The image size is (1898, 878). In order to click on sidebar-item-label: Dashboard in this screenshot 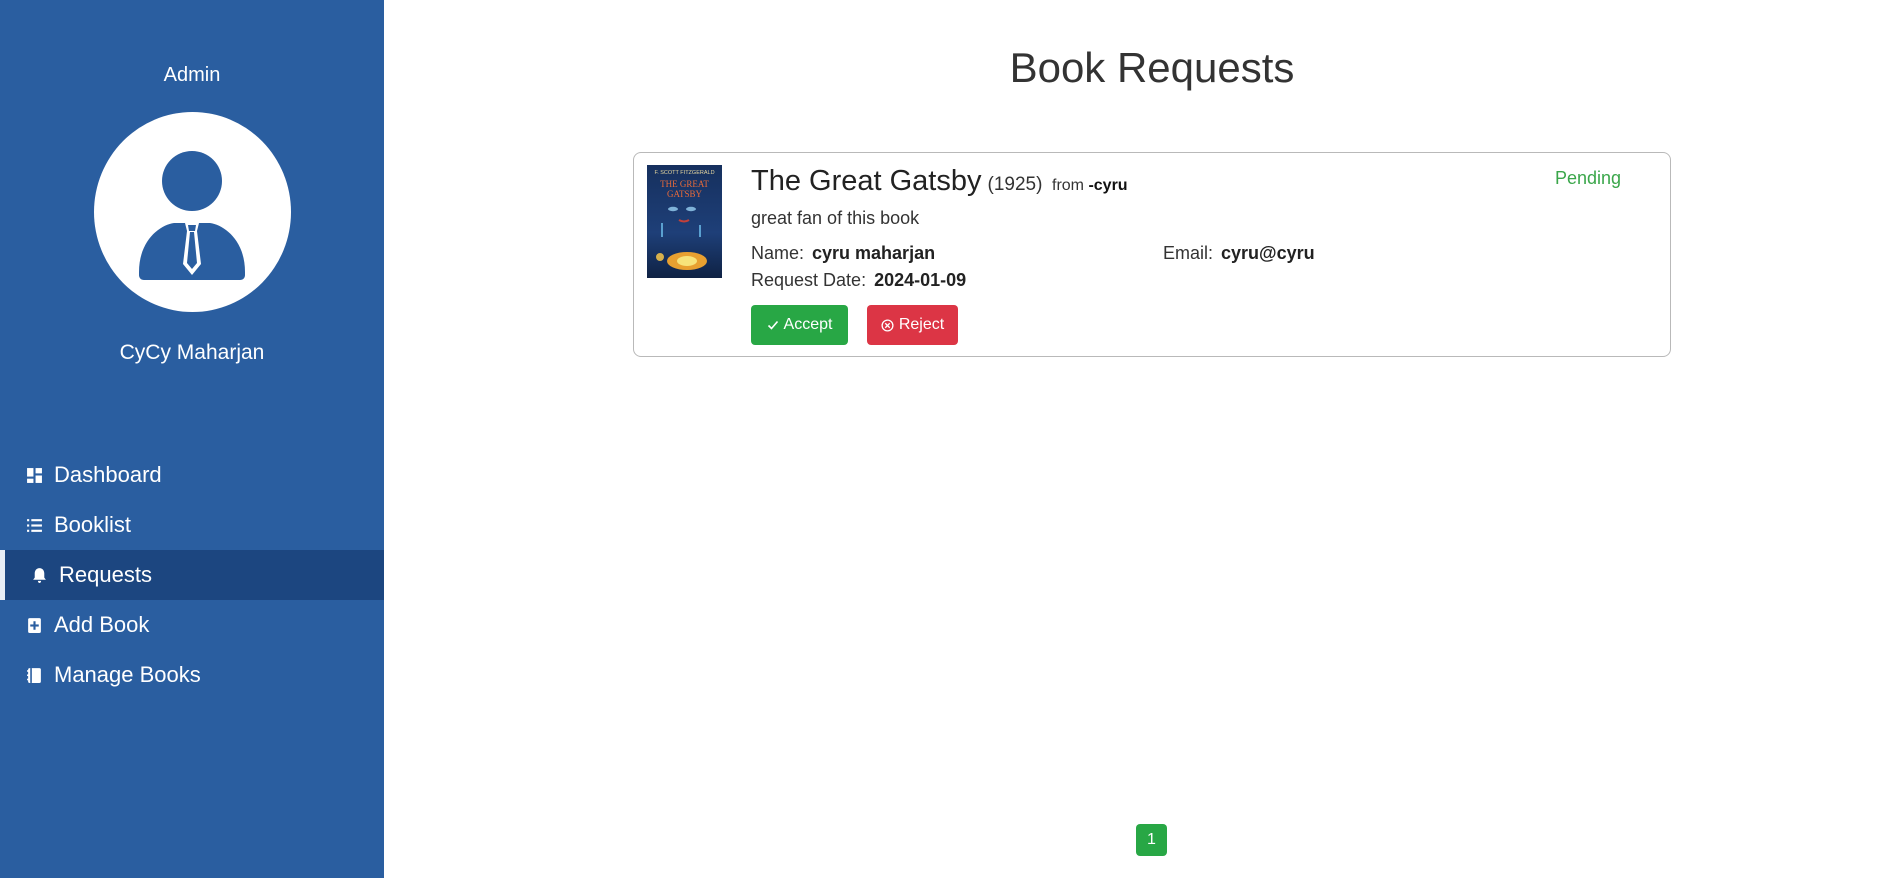, I will do `click(108, 474)`.